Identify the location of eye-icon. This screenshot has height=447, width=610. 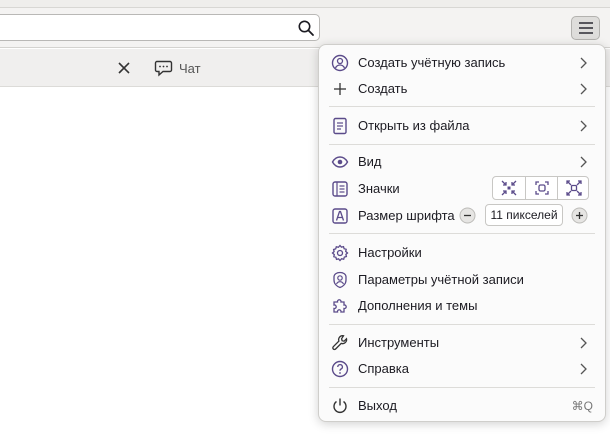
(340, 162).